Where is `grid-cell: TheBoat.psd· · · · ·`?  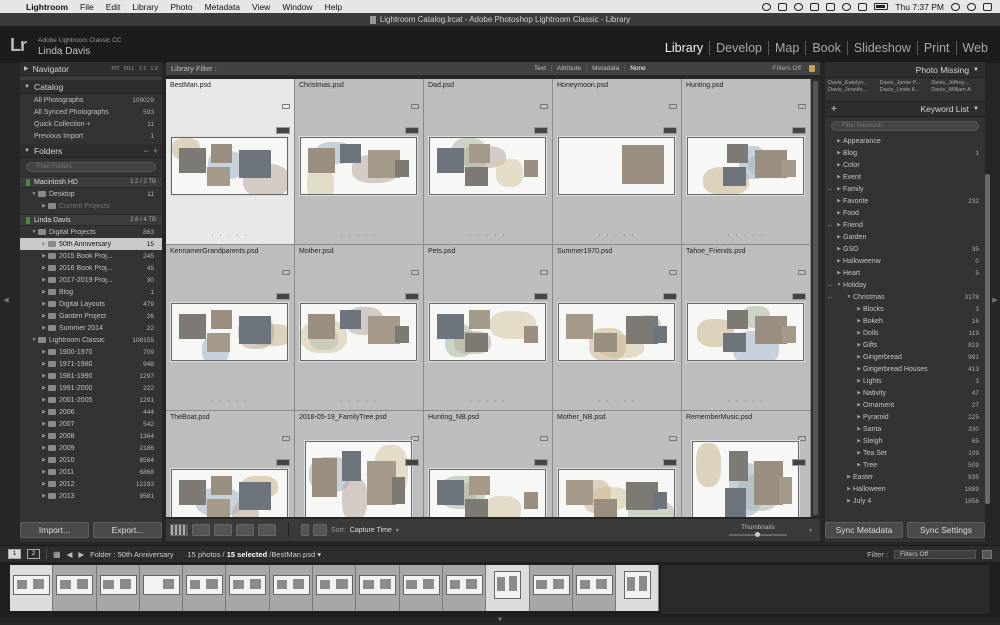
grid-cell: TheBoat.psd· · · · · is located at coordinates (230, 464).